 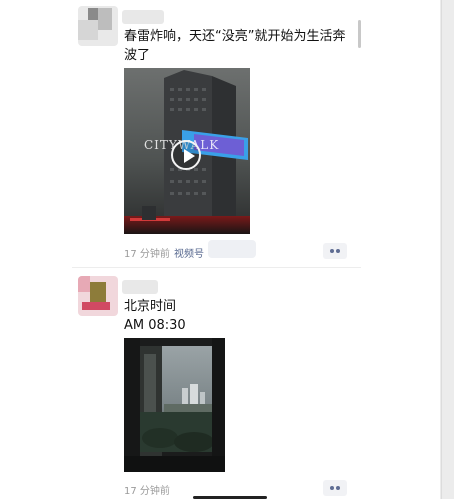 I want to click on source-name-blurred, so click(x=232, y=249).